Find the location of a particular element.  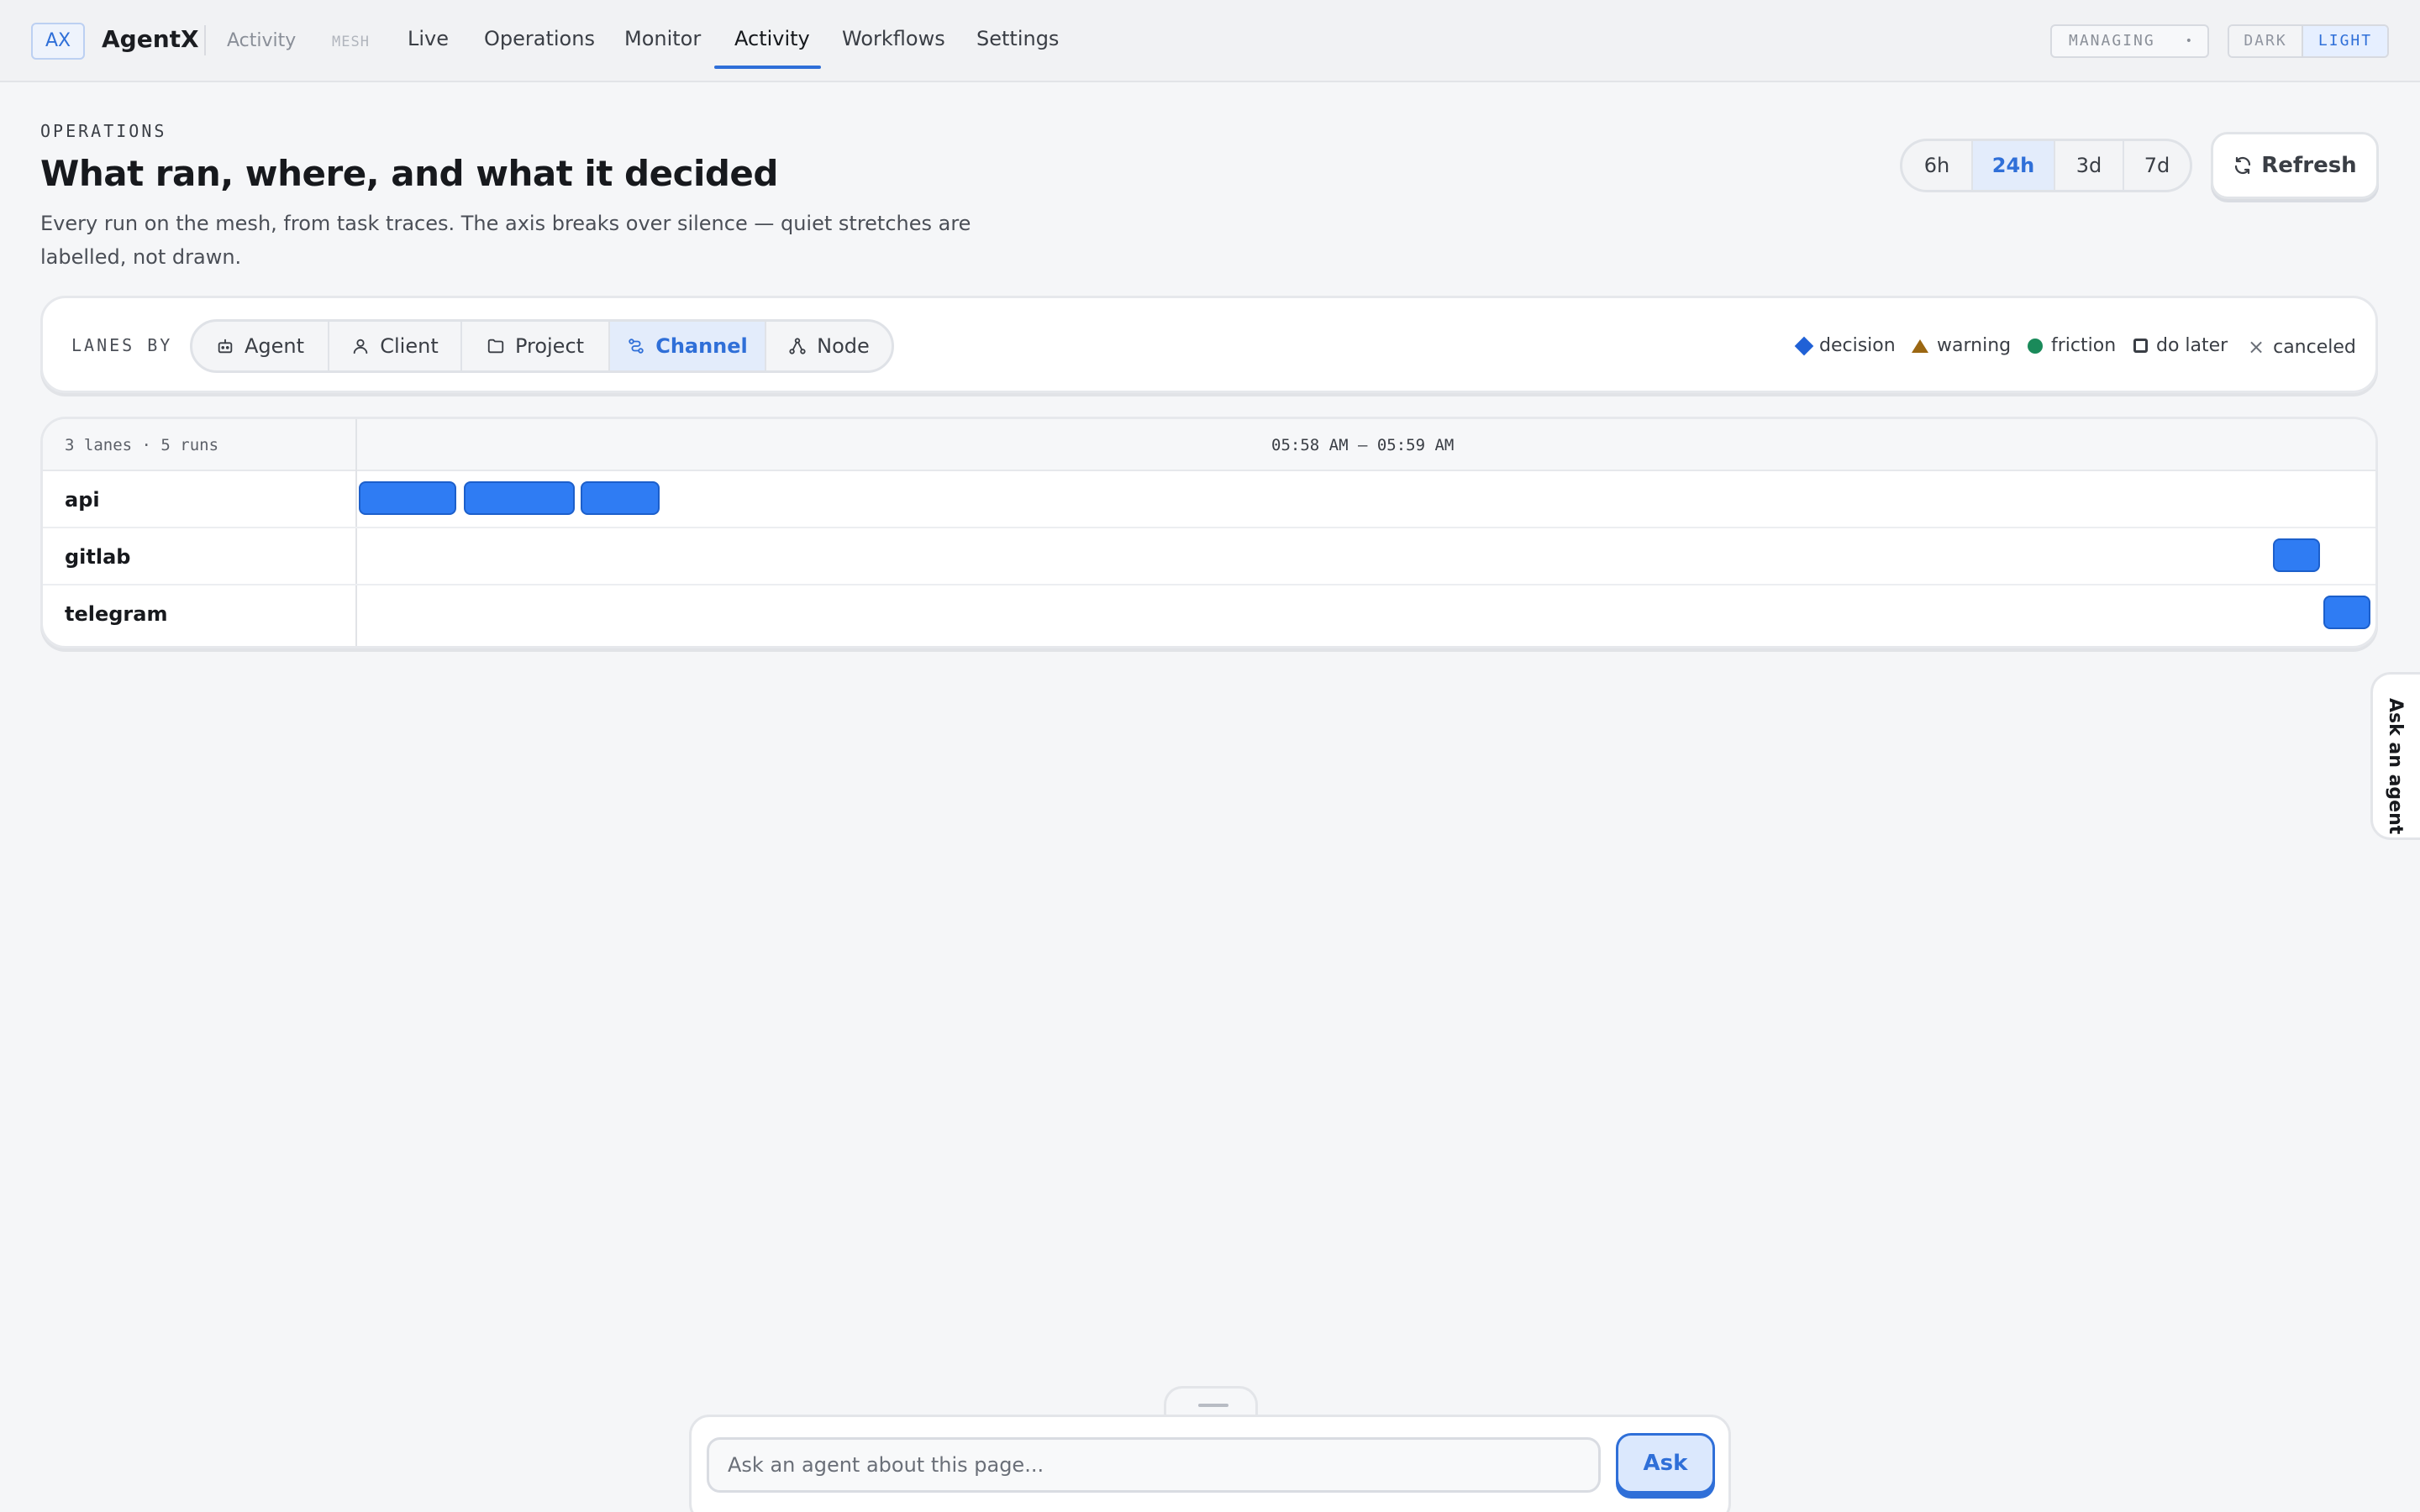

timeline-summary: 3 lanes · 5 runs is located at coordinates (142, 445).